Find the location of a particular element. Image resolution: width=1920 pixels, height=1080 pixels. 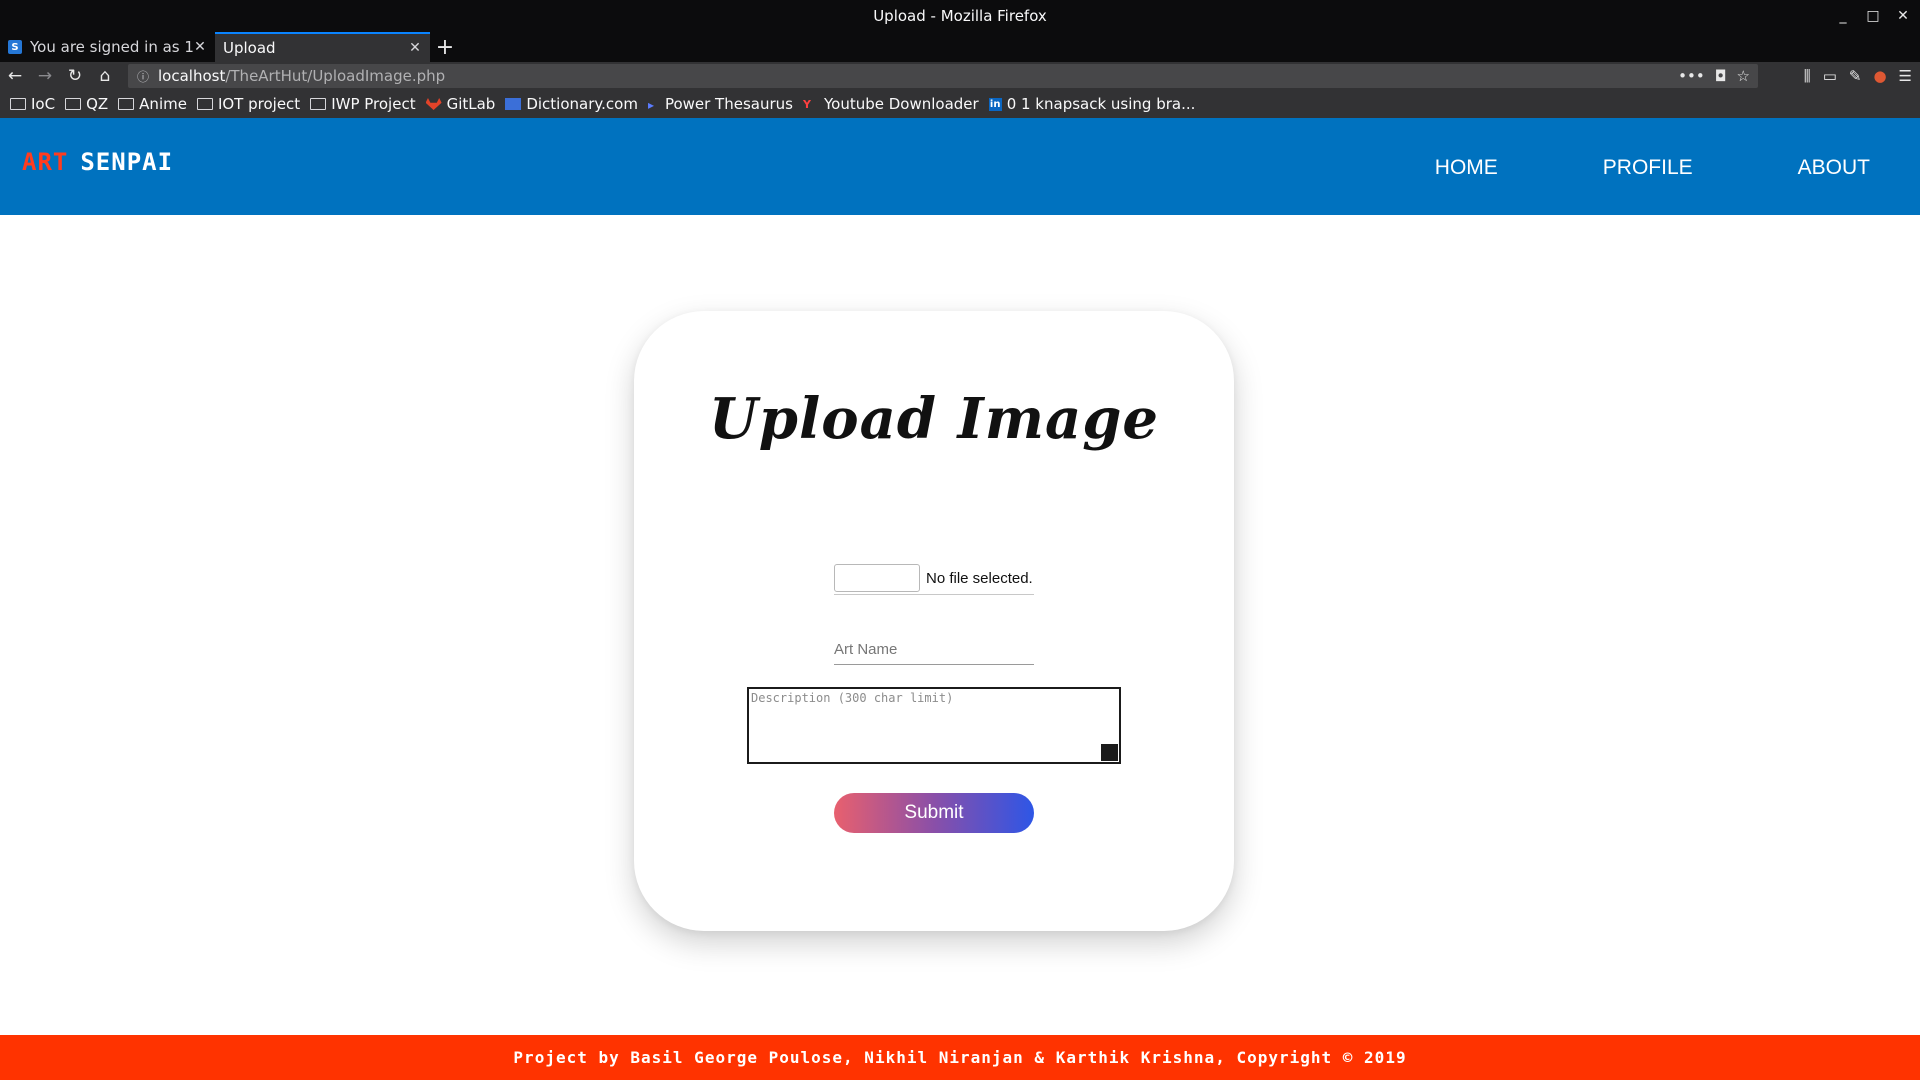

bookmark-iot-project: IOT project is located at coordinates (248, 104).